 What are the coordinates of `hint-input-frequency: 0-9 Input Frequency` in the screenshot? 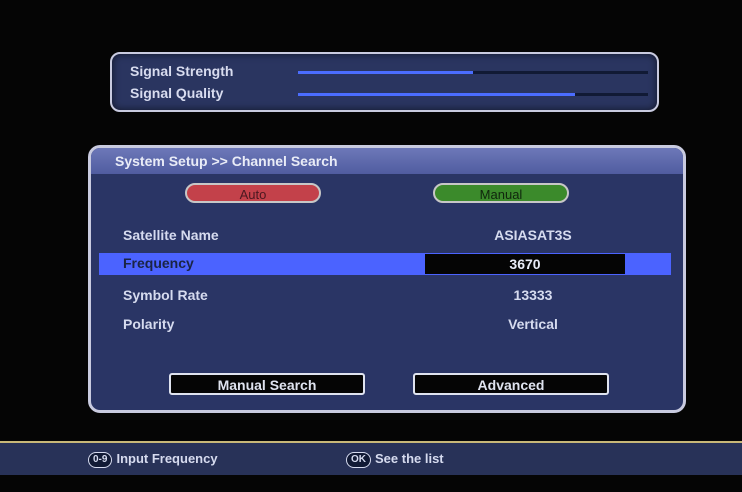 It's located at (153, 459).